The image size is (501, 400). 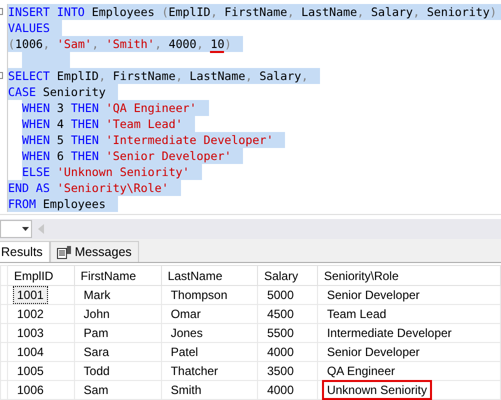 What do you see at coordinates (209, 276) in the screenshot?
I see `column-header: LastName` at bounding box center [209, 276].